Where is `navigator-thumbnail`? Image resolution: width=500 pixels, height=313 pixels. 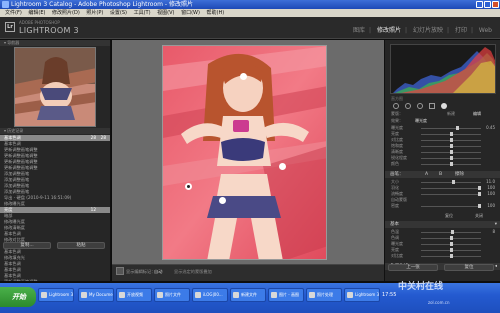
navigator-thumbnail is located at coordinates (55, 87).